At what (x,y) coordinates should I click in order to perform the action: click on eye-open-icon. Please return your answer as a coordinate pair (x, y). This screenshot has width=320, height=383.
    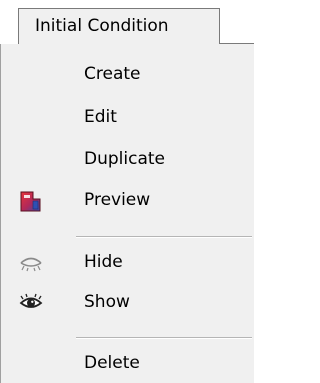
    Looking at the image, I should click on (31, 302).